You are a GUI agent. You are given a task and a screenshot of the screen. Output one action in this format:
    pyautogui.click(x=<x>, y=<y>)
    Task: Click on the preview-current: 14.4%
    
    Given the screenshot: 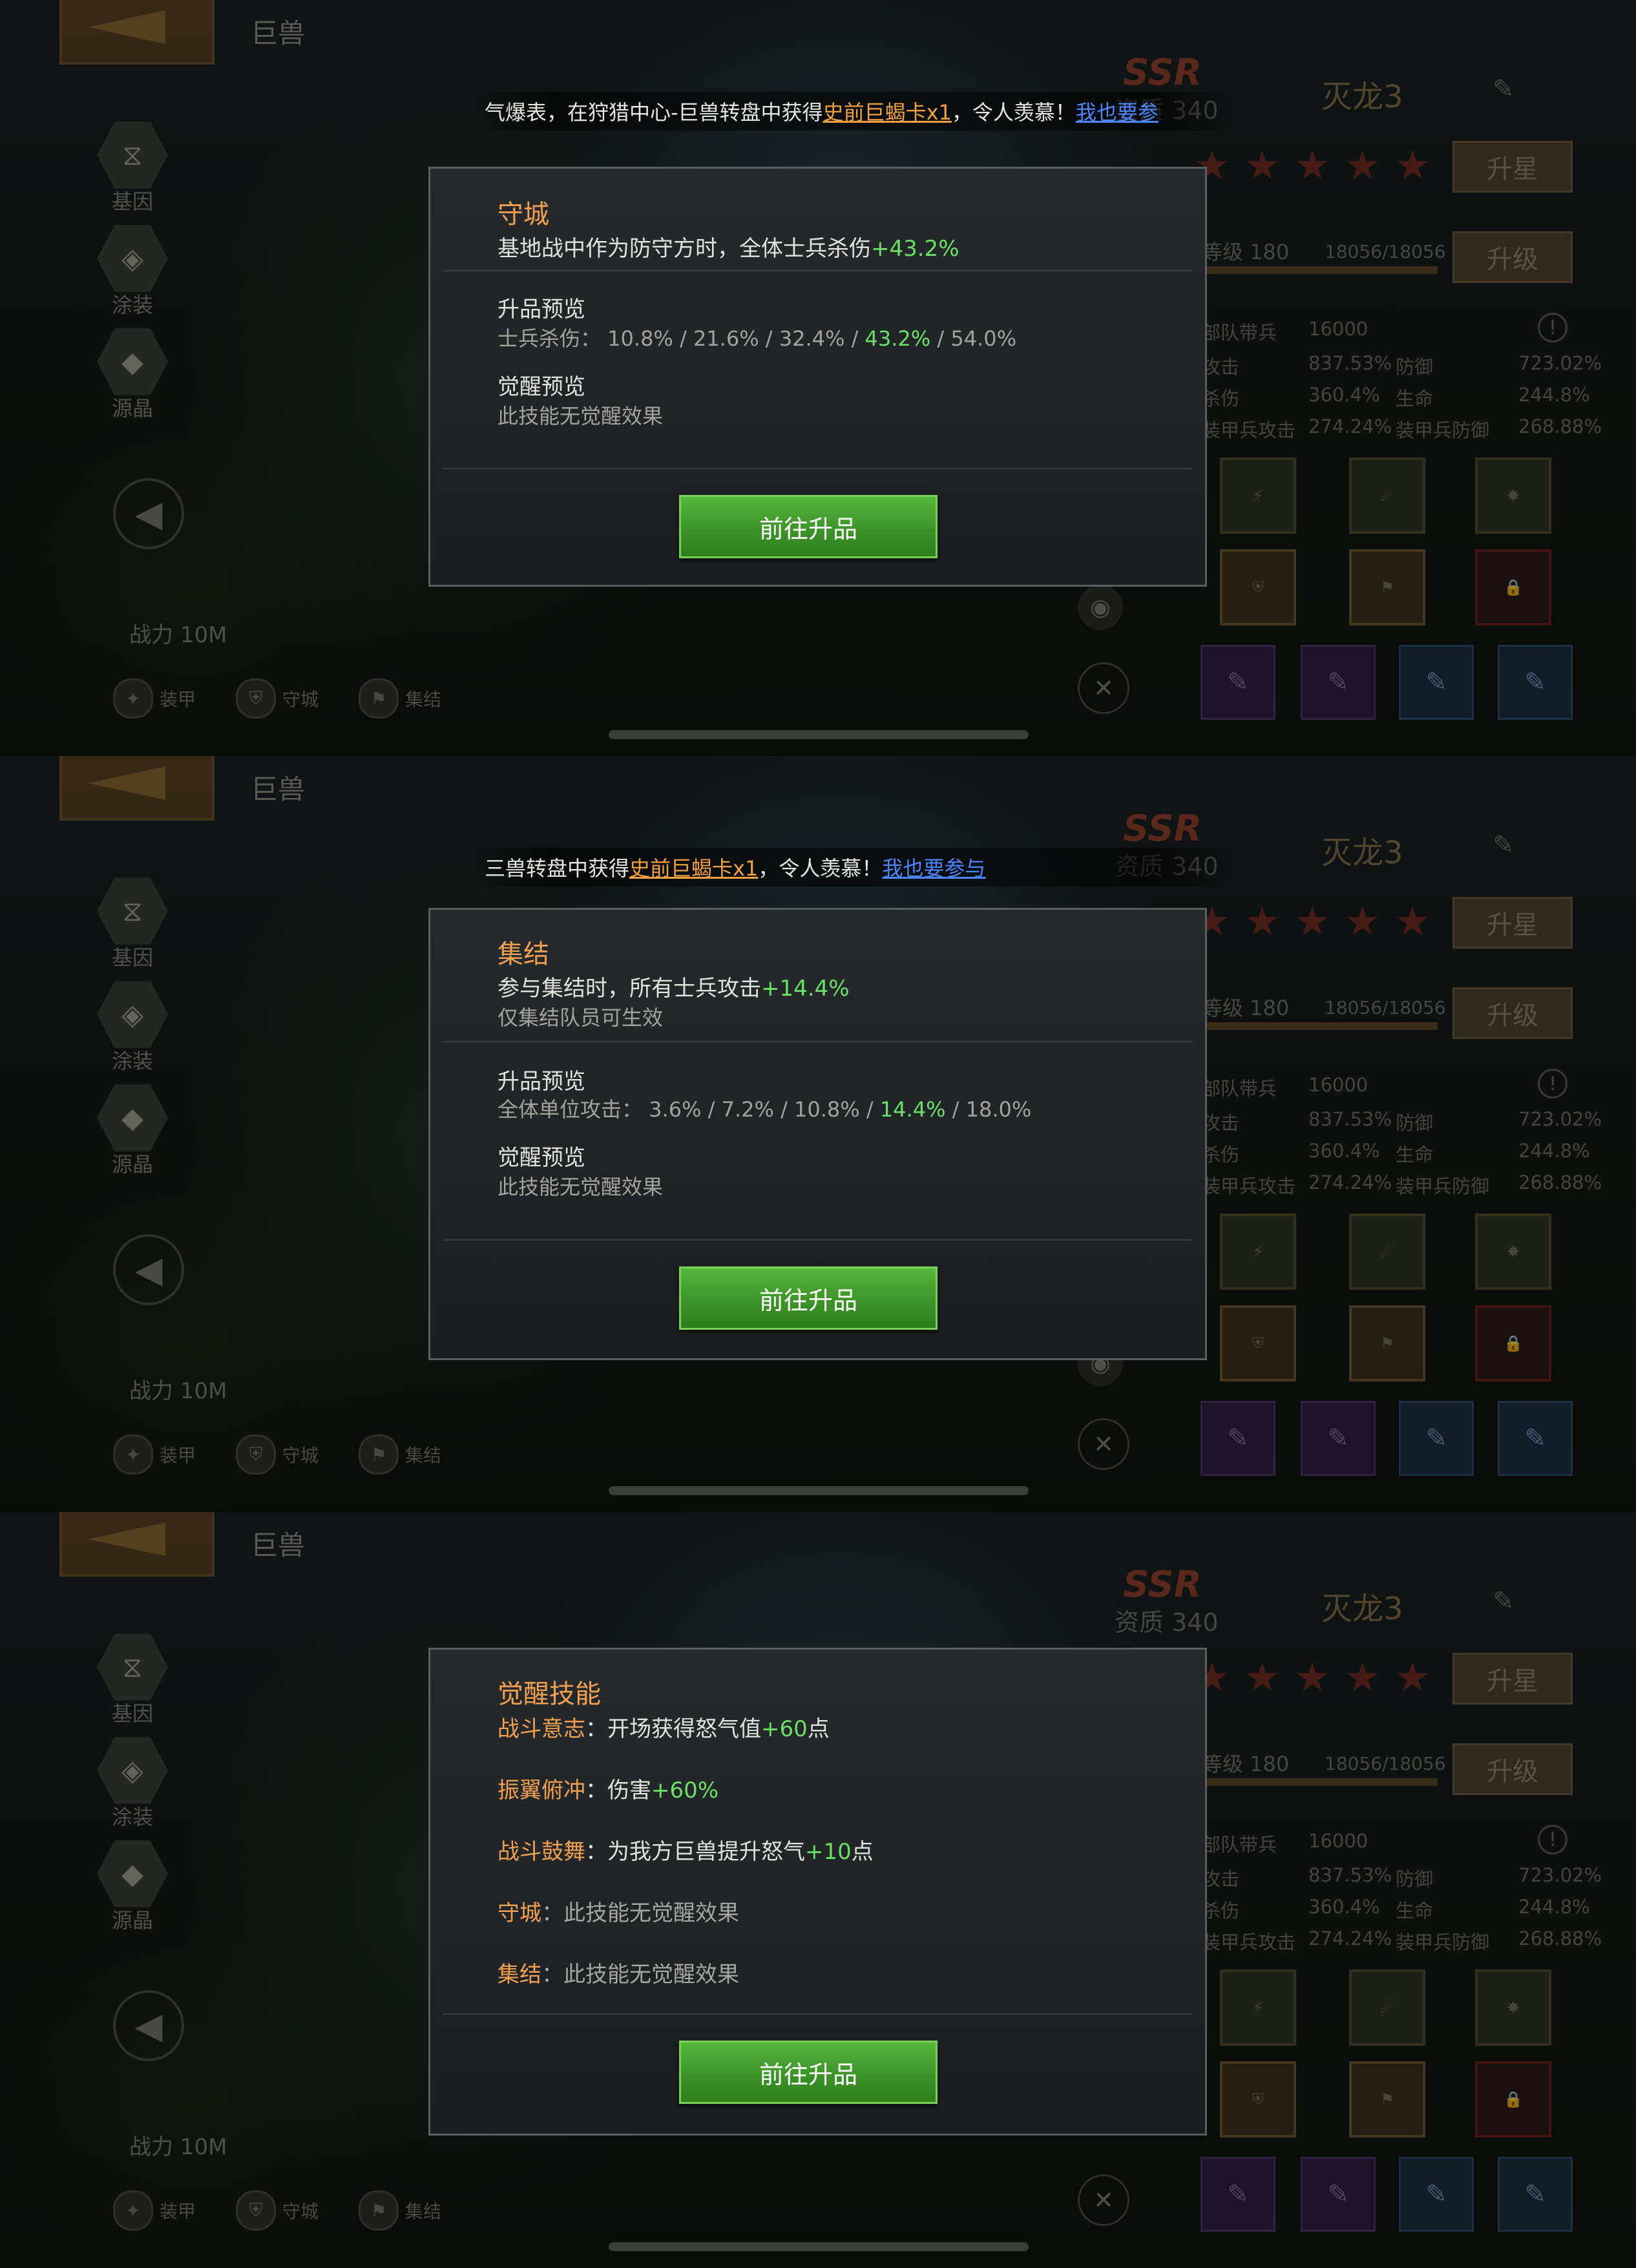 What is the action you would take?
    pyautogui.click(x=913, y=1110)
    